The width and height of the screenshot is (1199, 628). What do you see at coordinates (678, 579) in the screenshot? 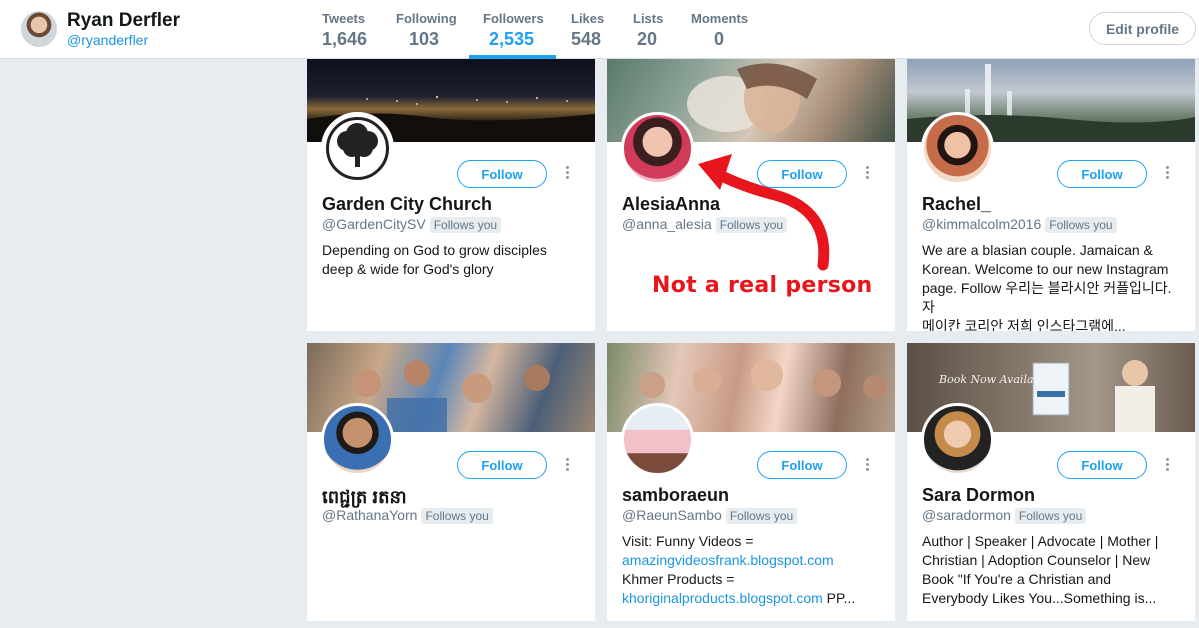
I see `bio-line: Khmer Products =` at bounding box center [678, 579].